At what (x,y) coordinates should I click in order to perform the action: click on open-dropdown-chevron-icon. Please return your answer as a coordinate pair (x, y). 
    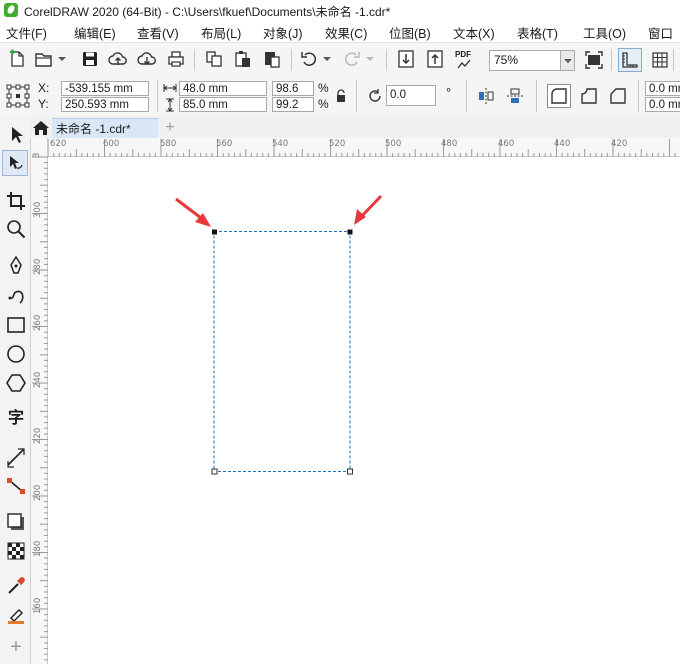
    Looking at the image, I should click on (62, 59).